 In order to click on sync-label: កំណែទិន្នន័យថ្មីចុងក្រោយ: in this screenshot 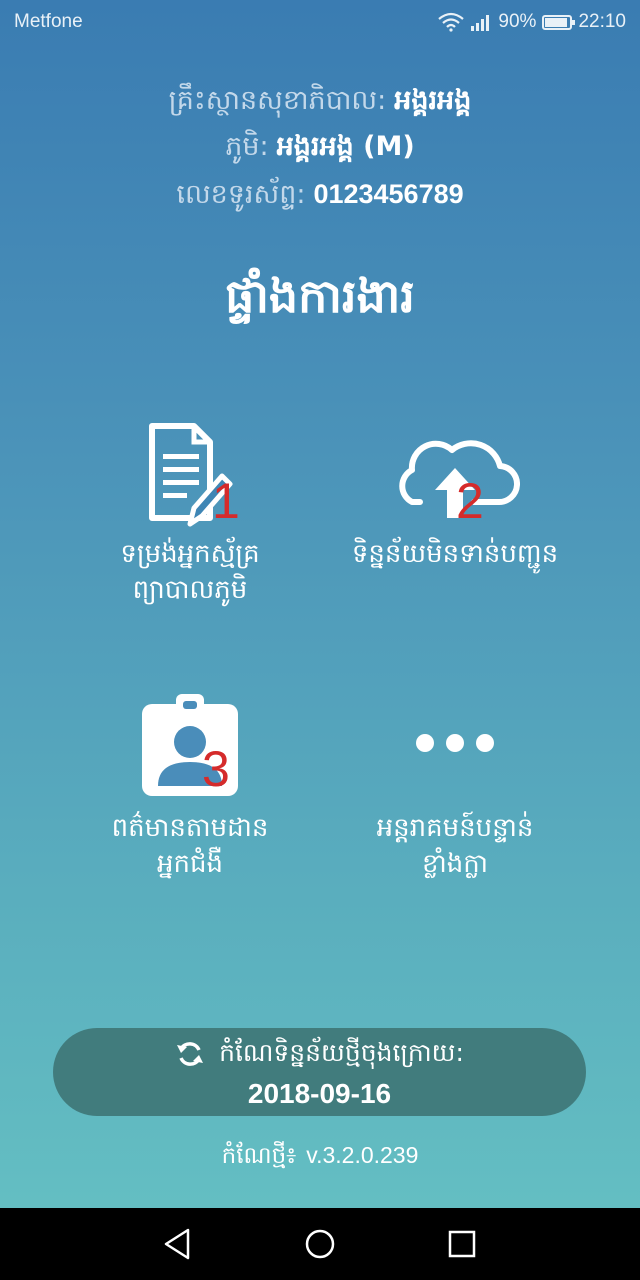, I will do `click(341, 1052)`.